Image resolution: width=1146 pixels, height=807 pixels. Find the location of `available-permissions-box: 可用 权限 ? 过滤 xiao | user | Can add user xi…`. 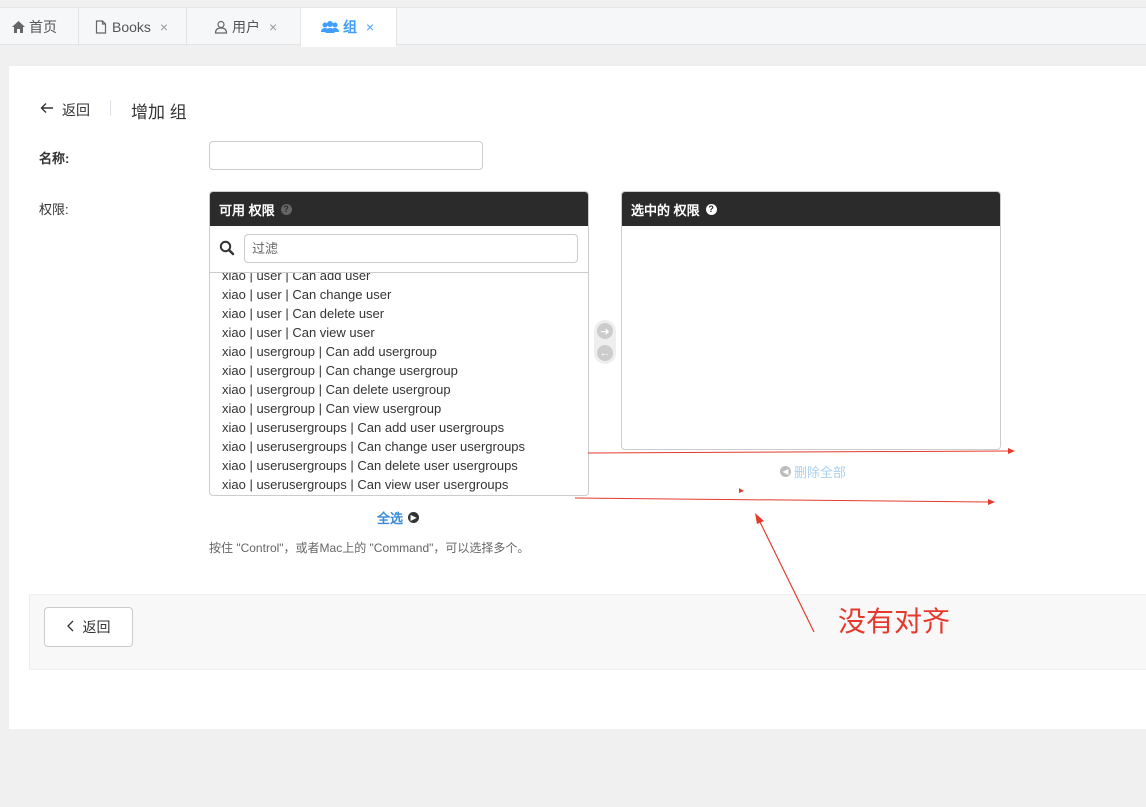

available-permissions-box: 可用 权限 ? 过滤 xiao | user | Can add user xi… is located at coordinates (399, 343).